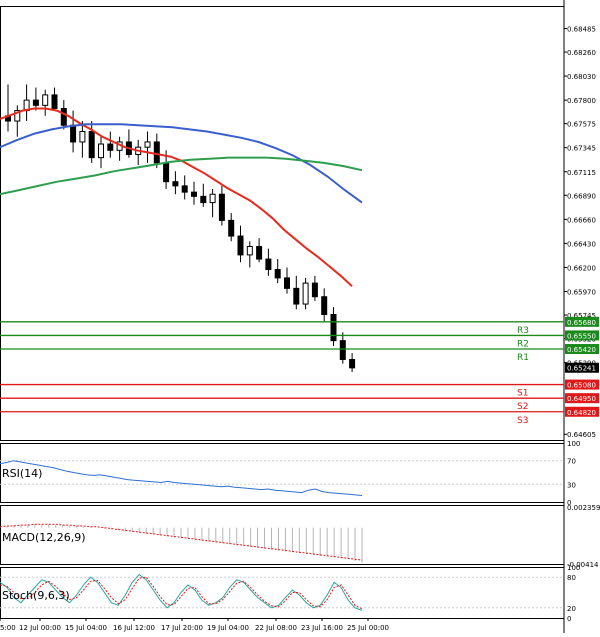  Describe the element at coordinates (522, 407) in the screenshot. I see `level-name-label: S2` at that location.